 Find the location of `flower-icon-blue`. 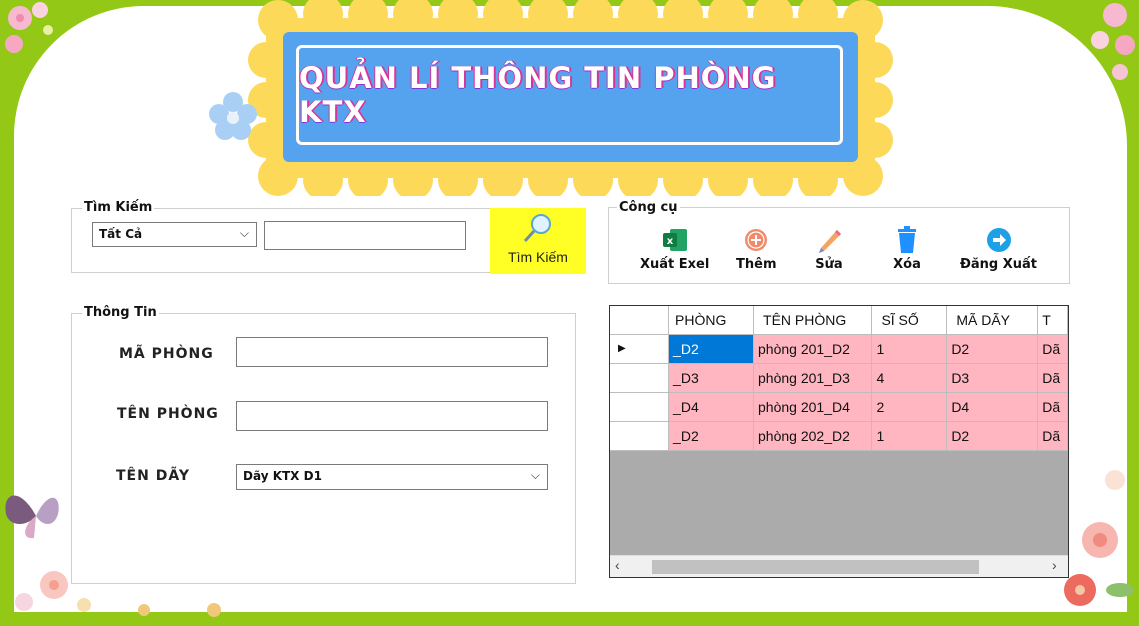

flower-icon-blue is located at coordinates (233, 116).